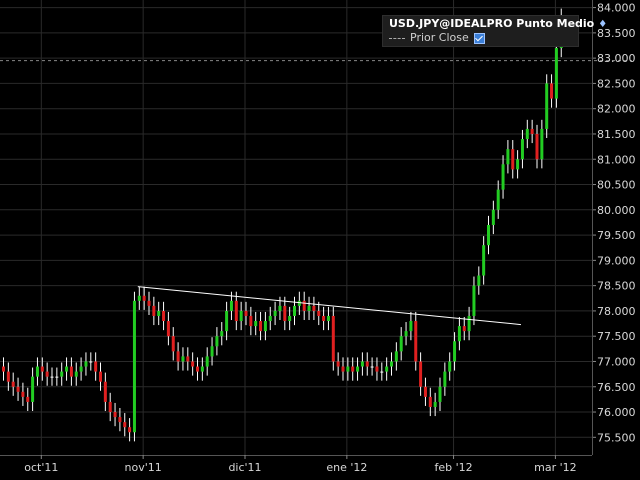 The image size is (640, 480). I want to click on x-tick-label: mar '12, so click(555, 467).